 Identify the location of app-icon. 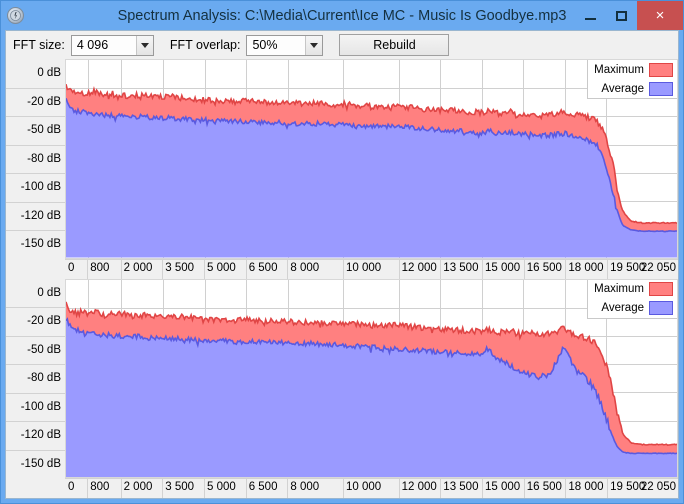
(15, 15).